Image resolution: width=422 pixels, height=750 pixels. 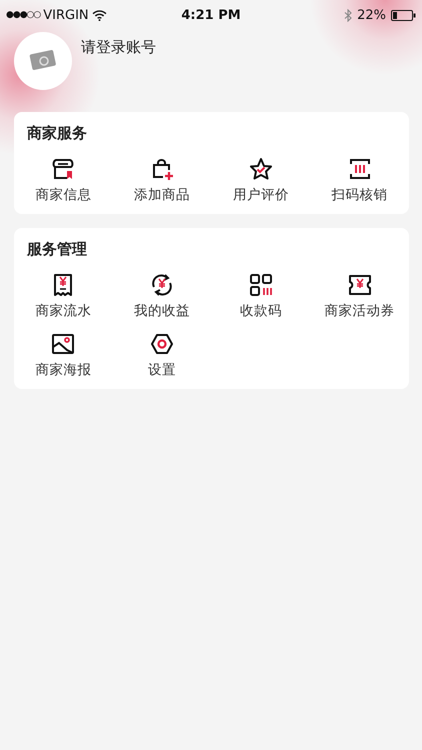 I want to click on menu-item-label: 商家海报, so click(x=63, y=370).